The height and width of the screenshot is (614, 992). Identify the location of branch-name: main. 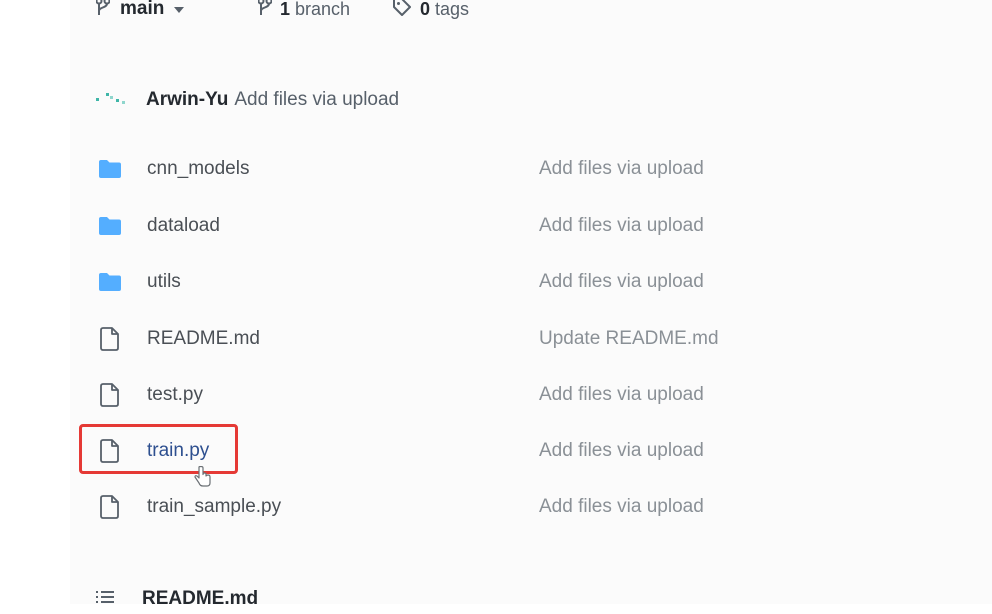
(142, 9).